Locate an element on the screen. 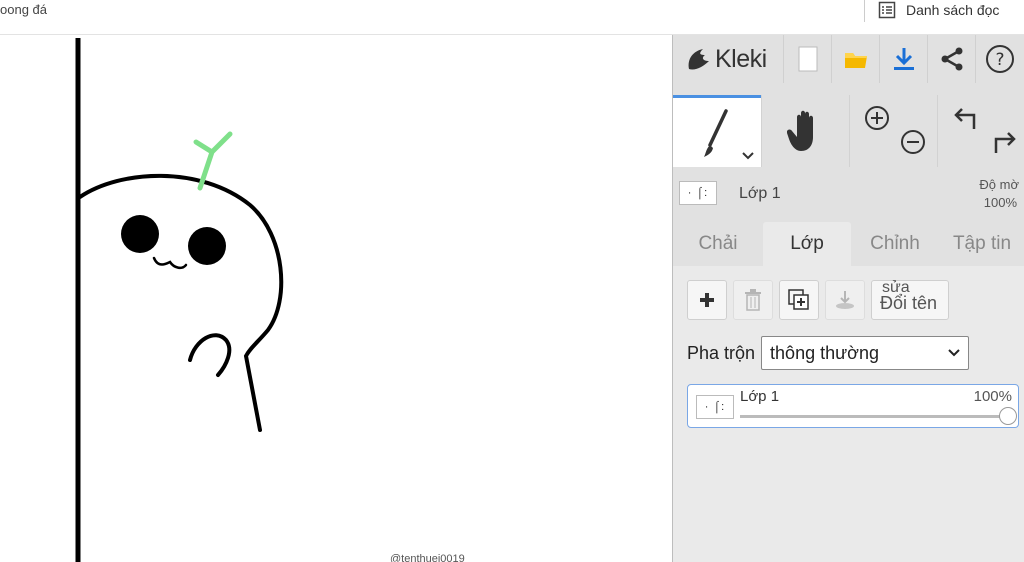  share-button is located at coordinates (951, 59).